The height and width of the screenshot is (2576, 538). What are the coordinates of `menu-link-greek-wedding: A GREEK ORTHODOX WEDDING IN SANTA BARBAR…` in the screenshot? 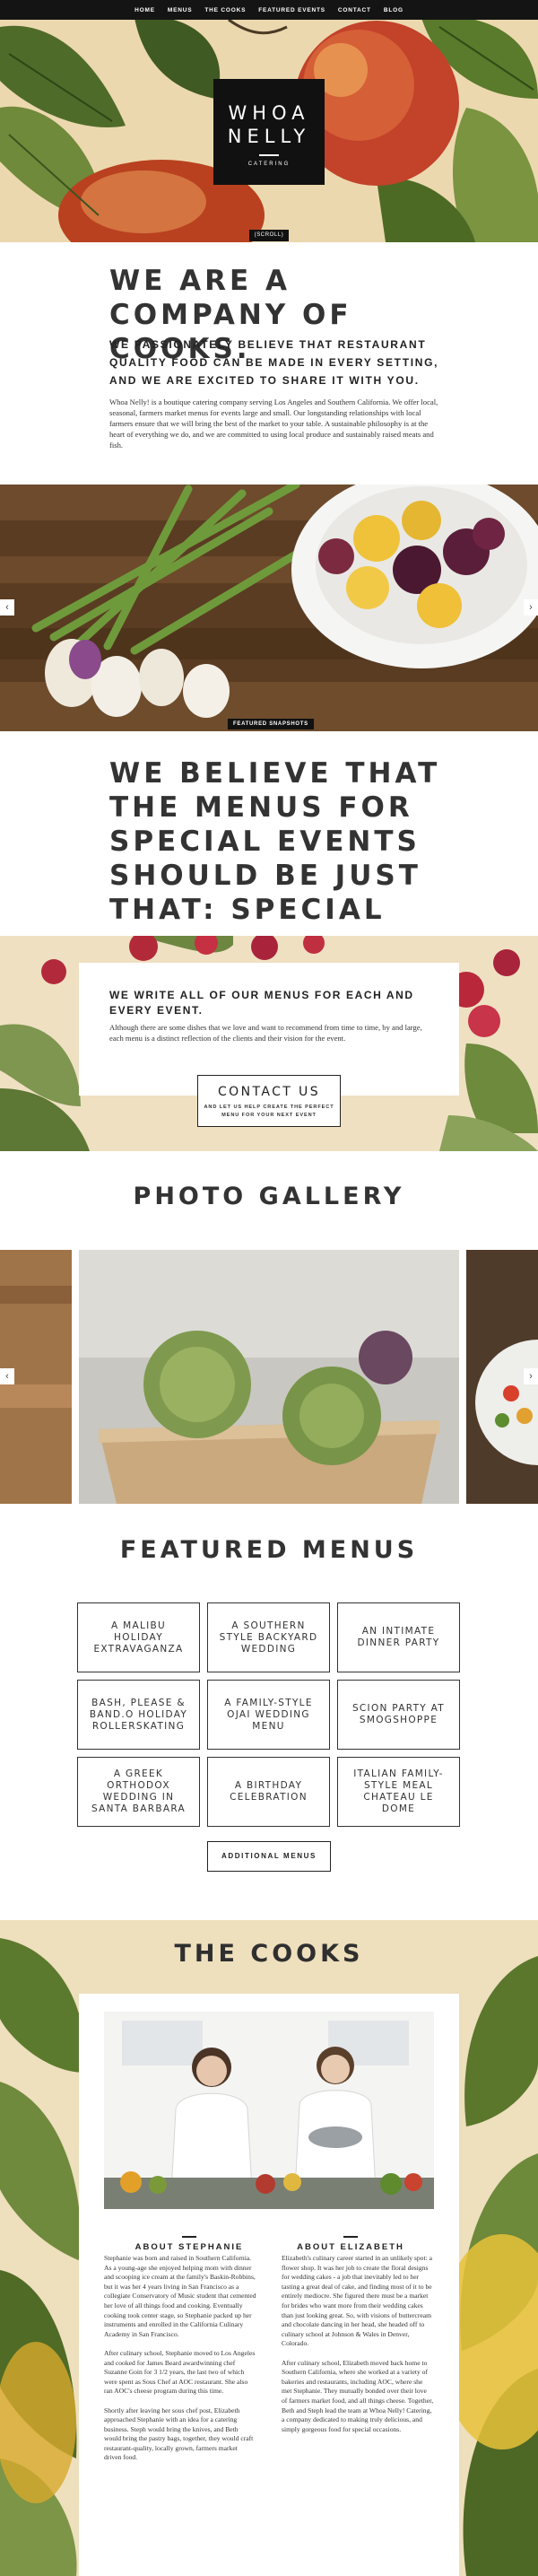 It's located at (138, 1792).